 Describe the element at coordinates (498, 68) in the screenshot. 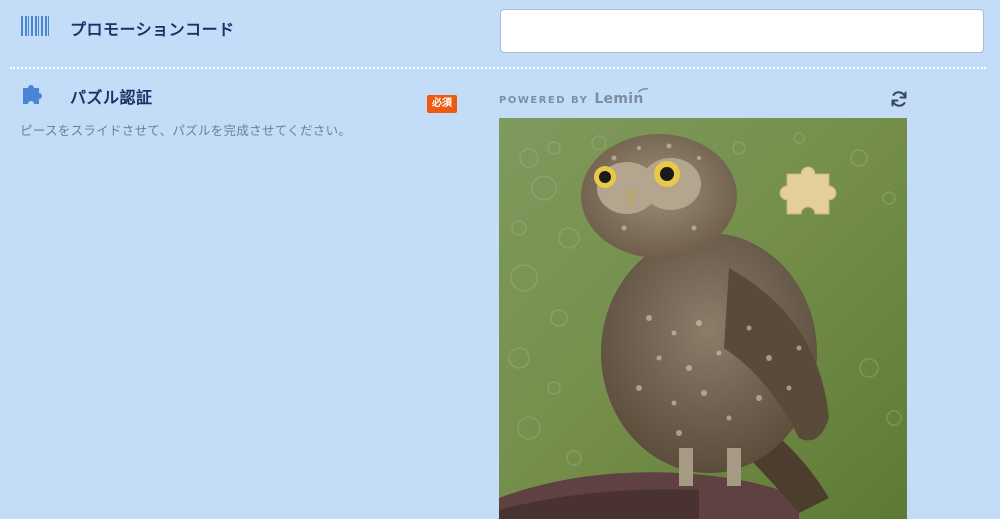

I see `section-divider` at that location.